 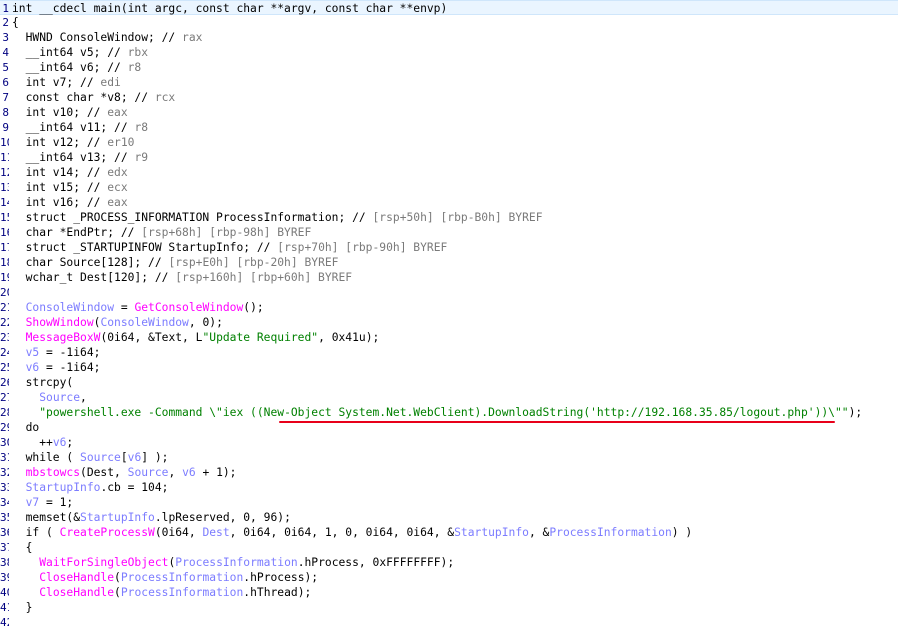 I want to click on code-line: 41 }, so click(x=449, y=607).